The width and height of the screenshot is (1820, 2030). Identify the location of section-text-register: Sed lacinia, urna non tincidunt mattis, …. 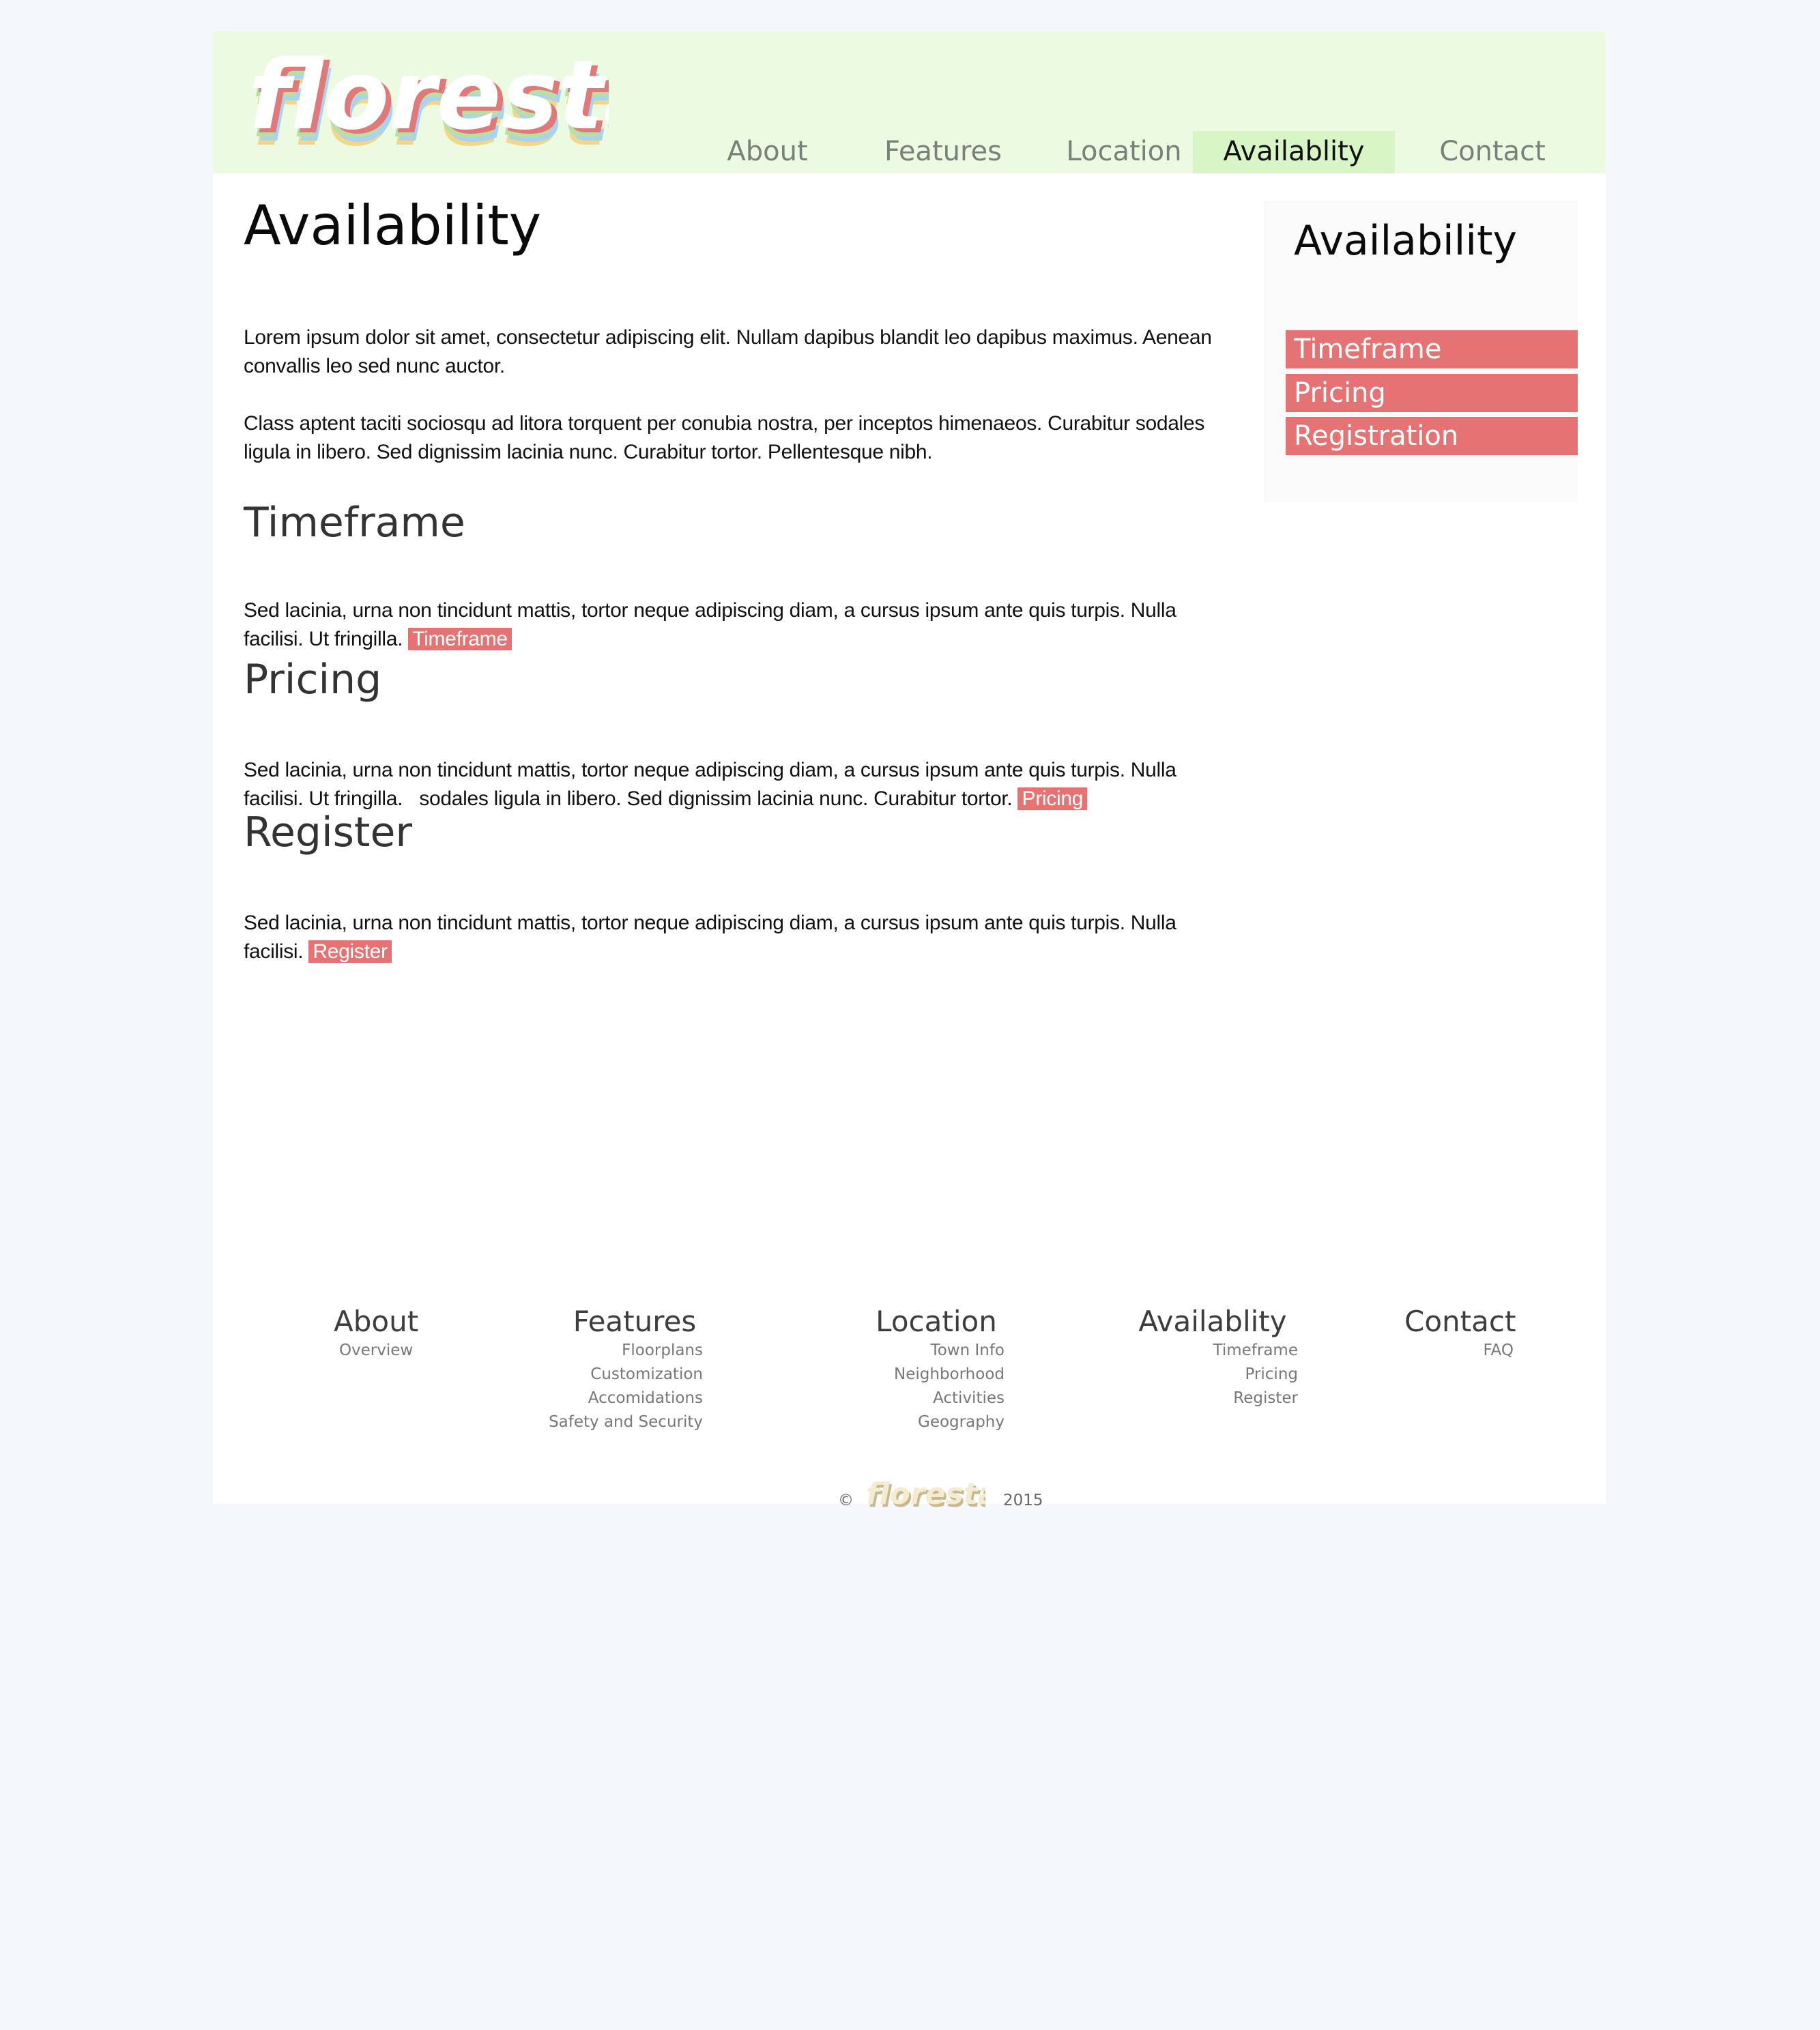
(735, 937).